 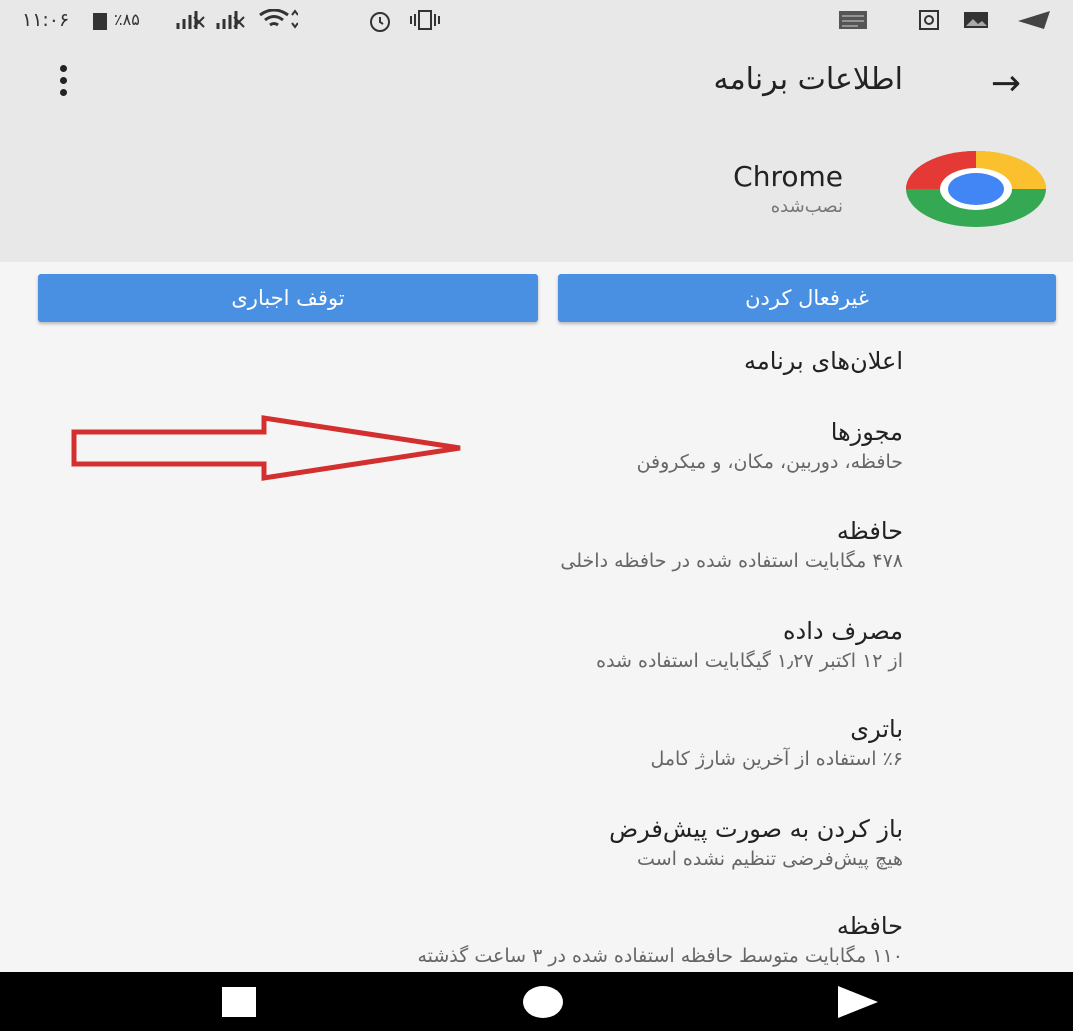 What do you see at coordinates (776, 743) in the screenshot?
I see `list-item-battery: باتری ٪۶ استفاده از آخرین شارژ کامل` at bounding box center [776, 743].